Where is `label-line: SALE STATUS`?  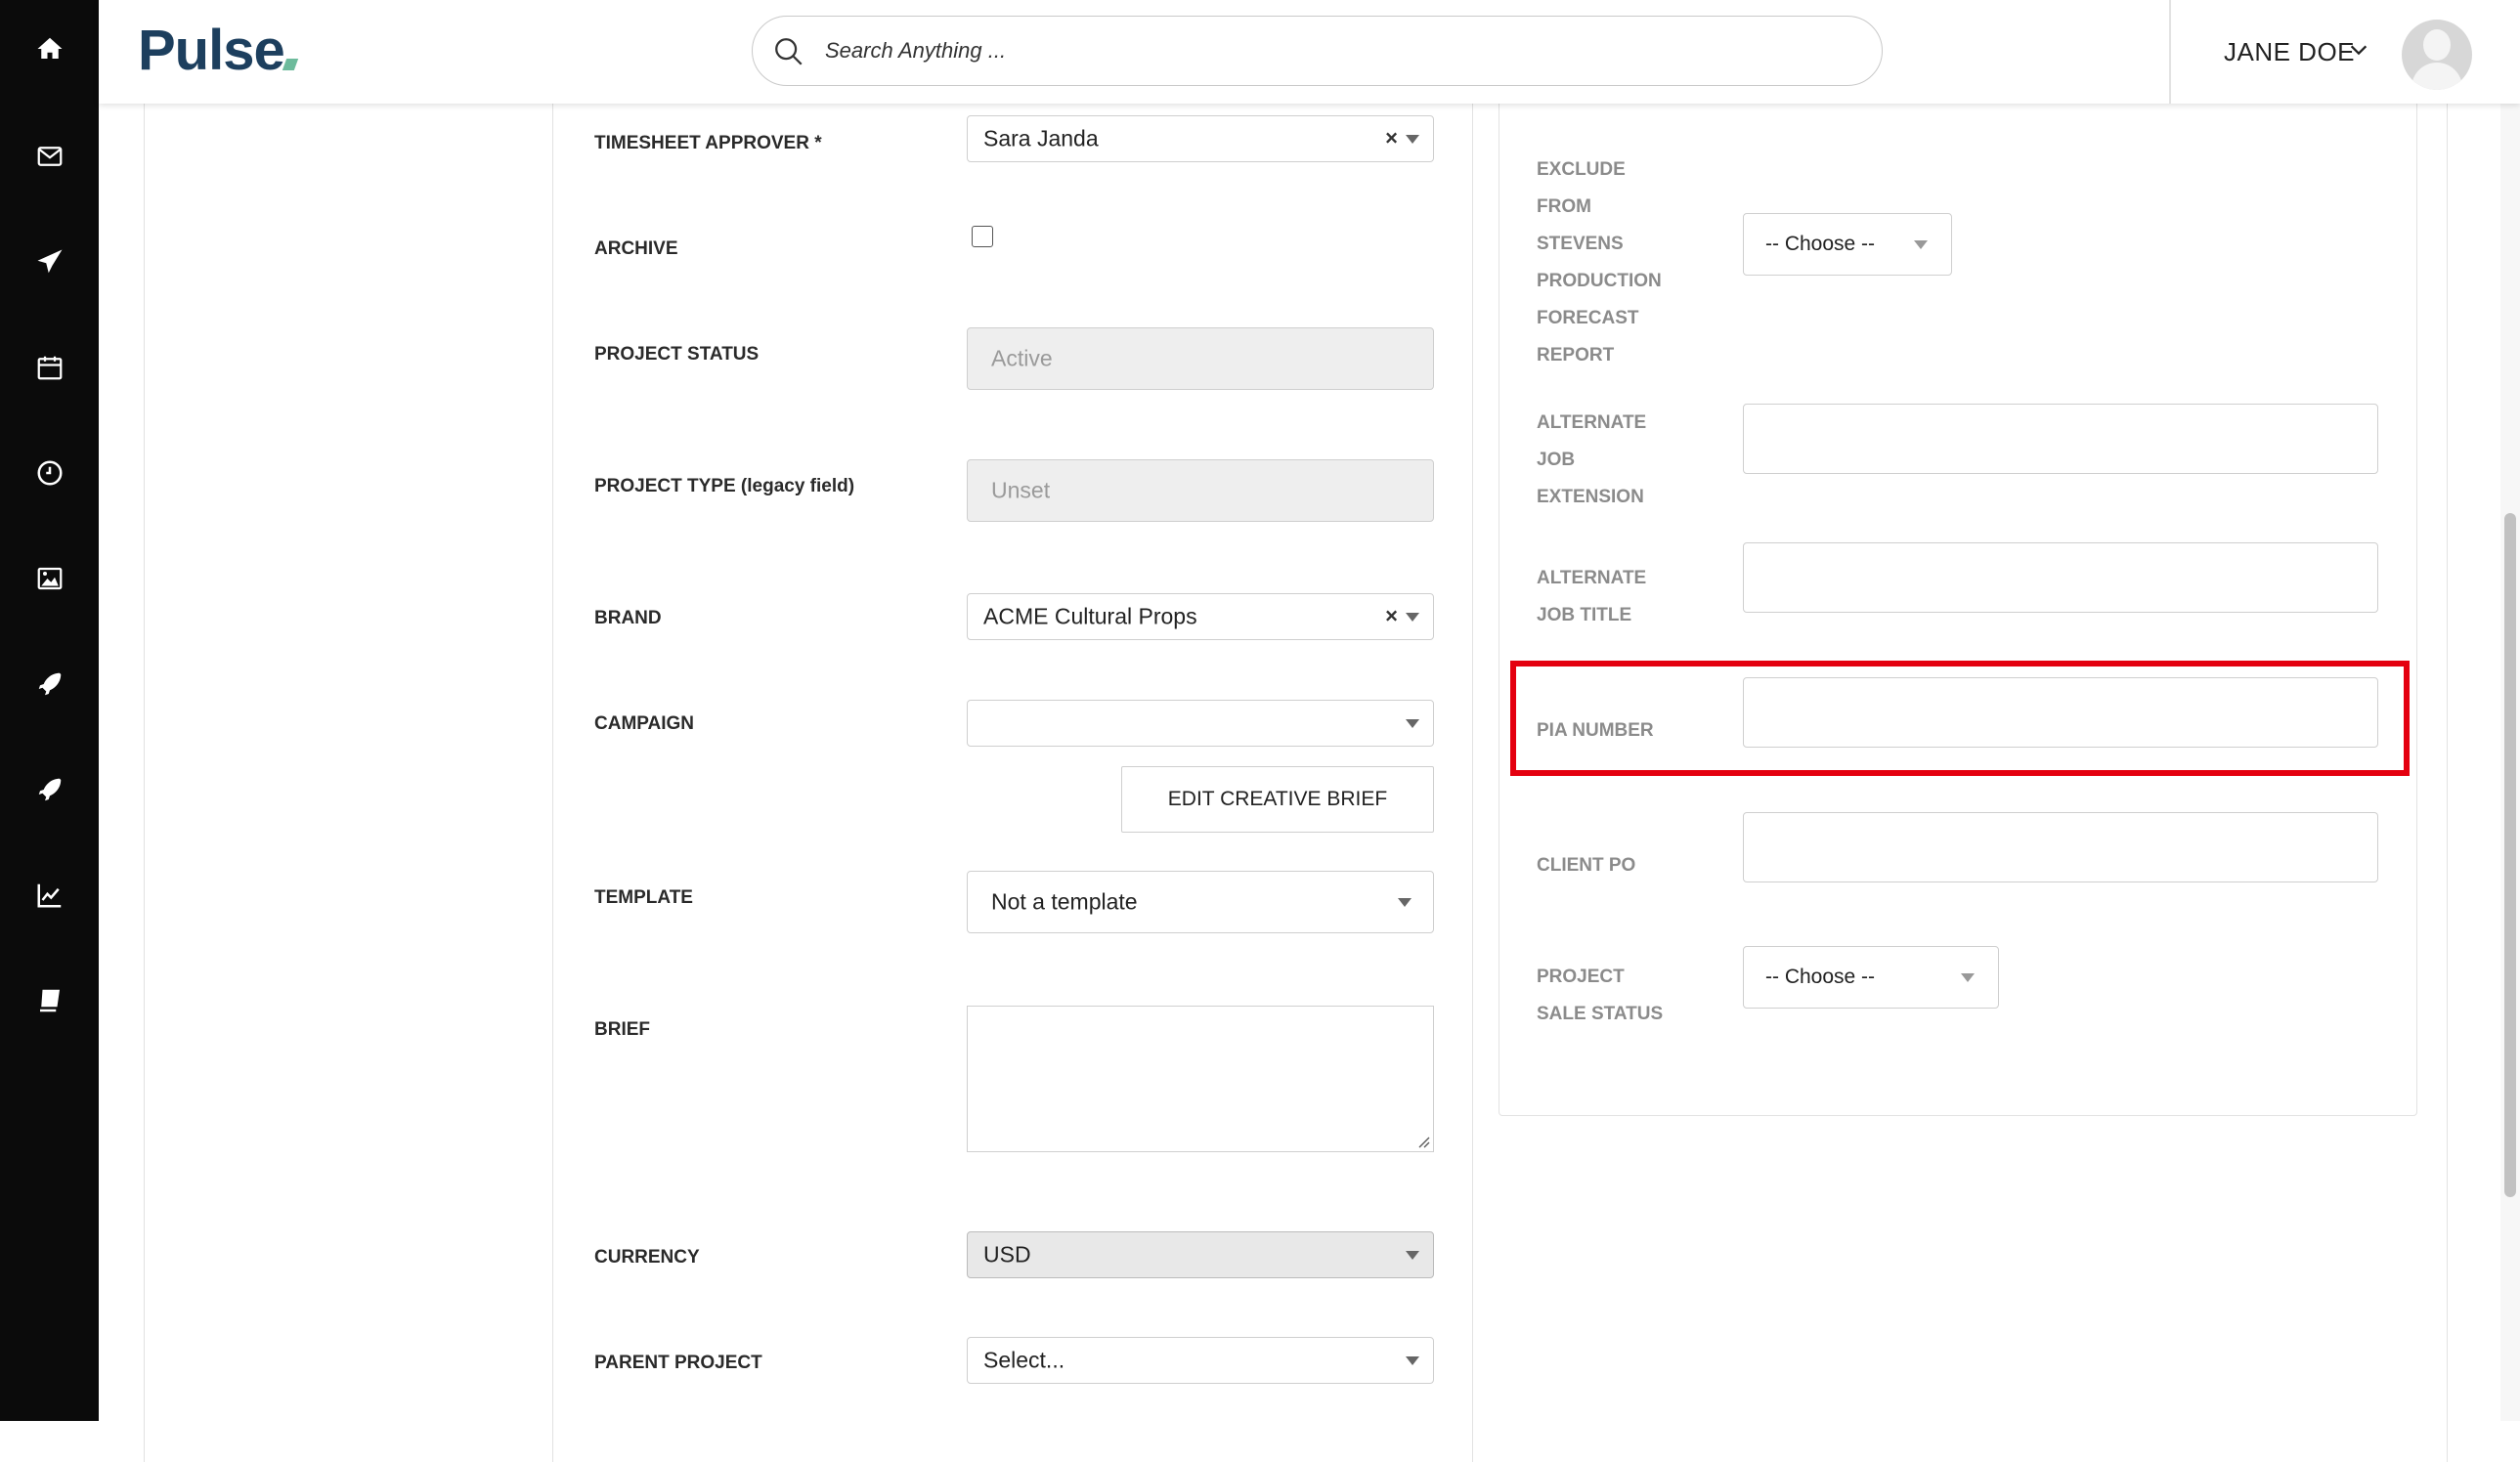 label-line: SALE STATUS is located at coordinates (1600, 1014).